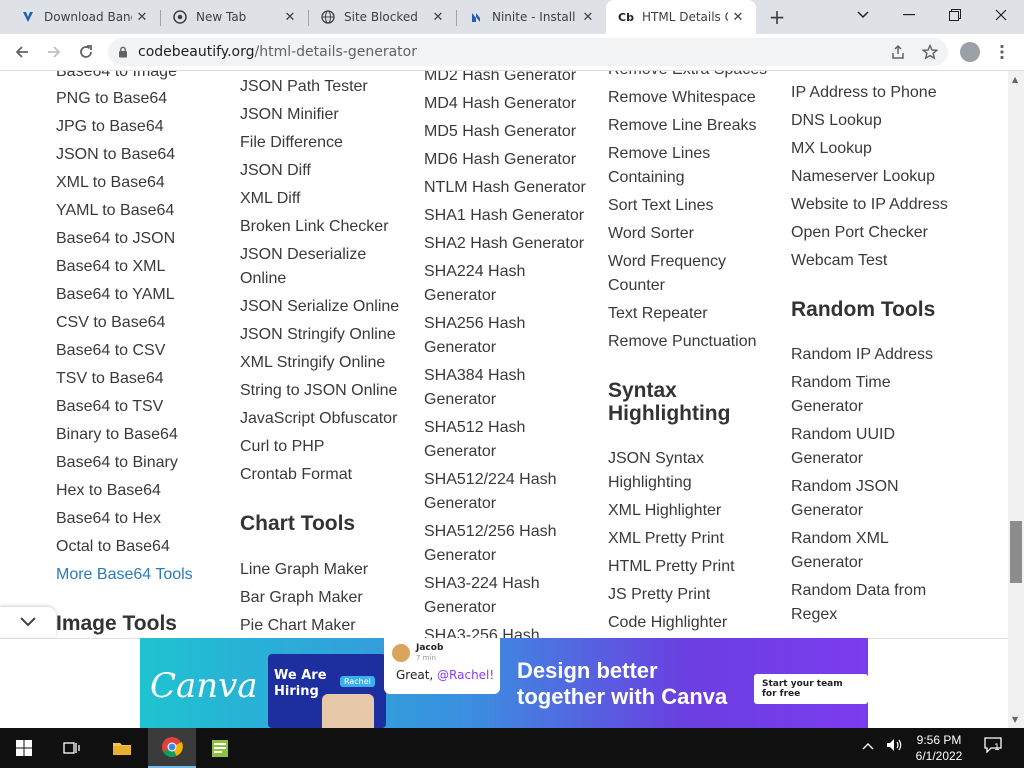  What do you see at coordinates (697, 206) in the screenshot?
I see `tool-link: Sort Text Lines` at bounding box center [697, 206].